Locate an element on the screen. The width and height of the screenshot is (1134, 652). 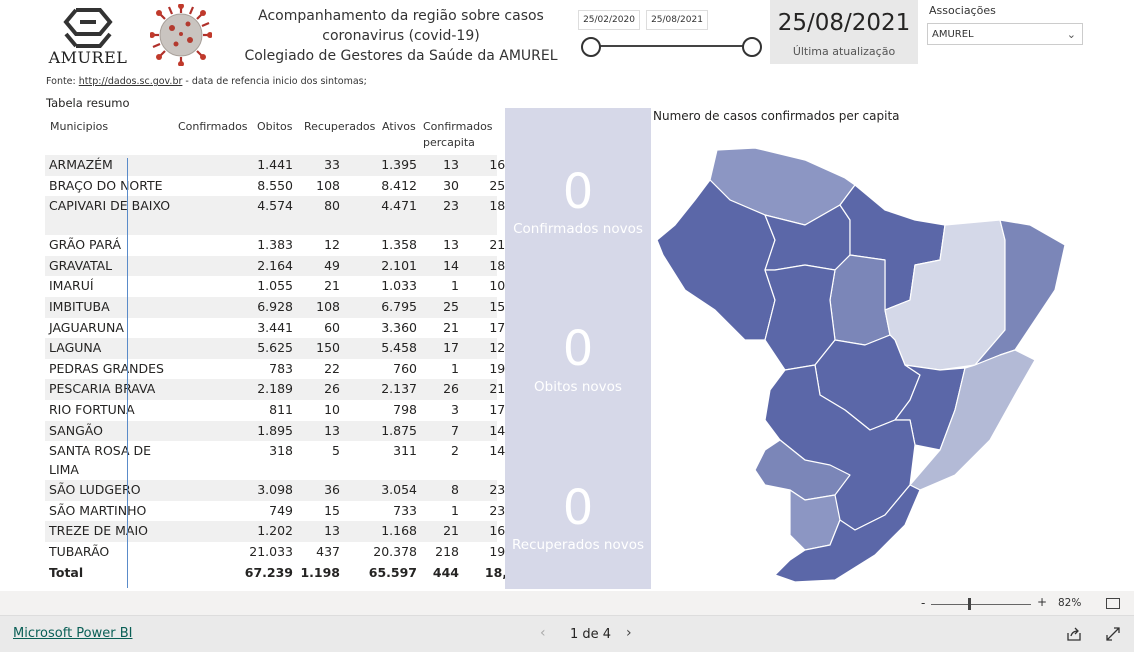
table-row: GRAVATAL2.164492.1011418,82% is located at coordinates (291, 266).